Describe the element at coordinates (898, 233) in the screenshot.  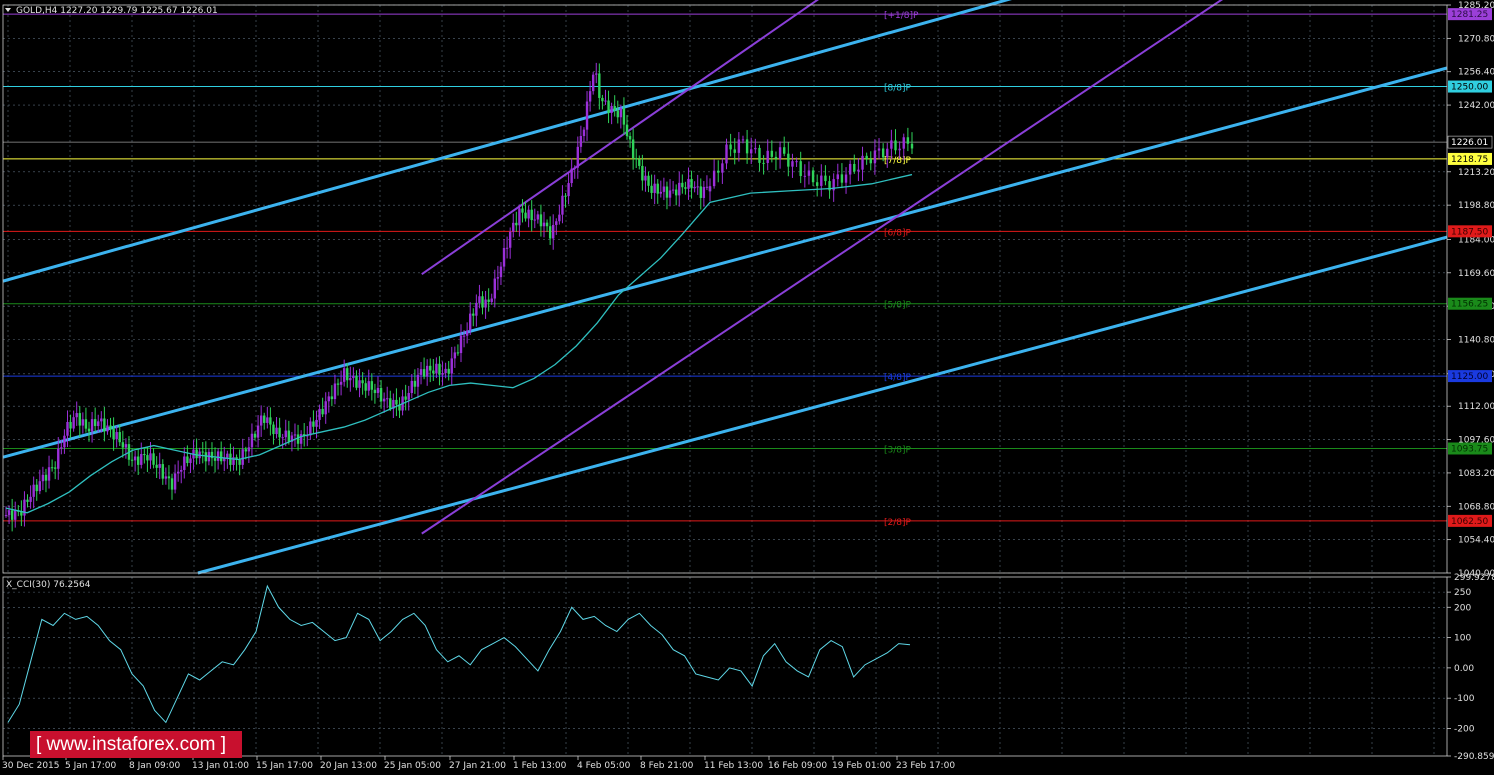
I see `murrey-level-label: [6/8]P` at that location.